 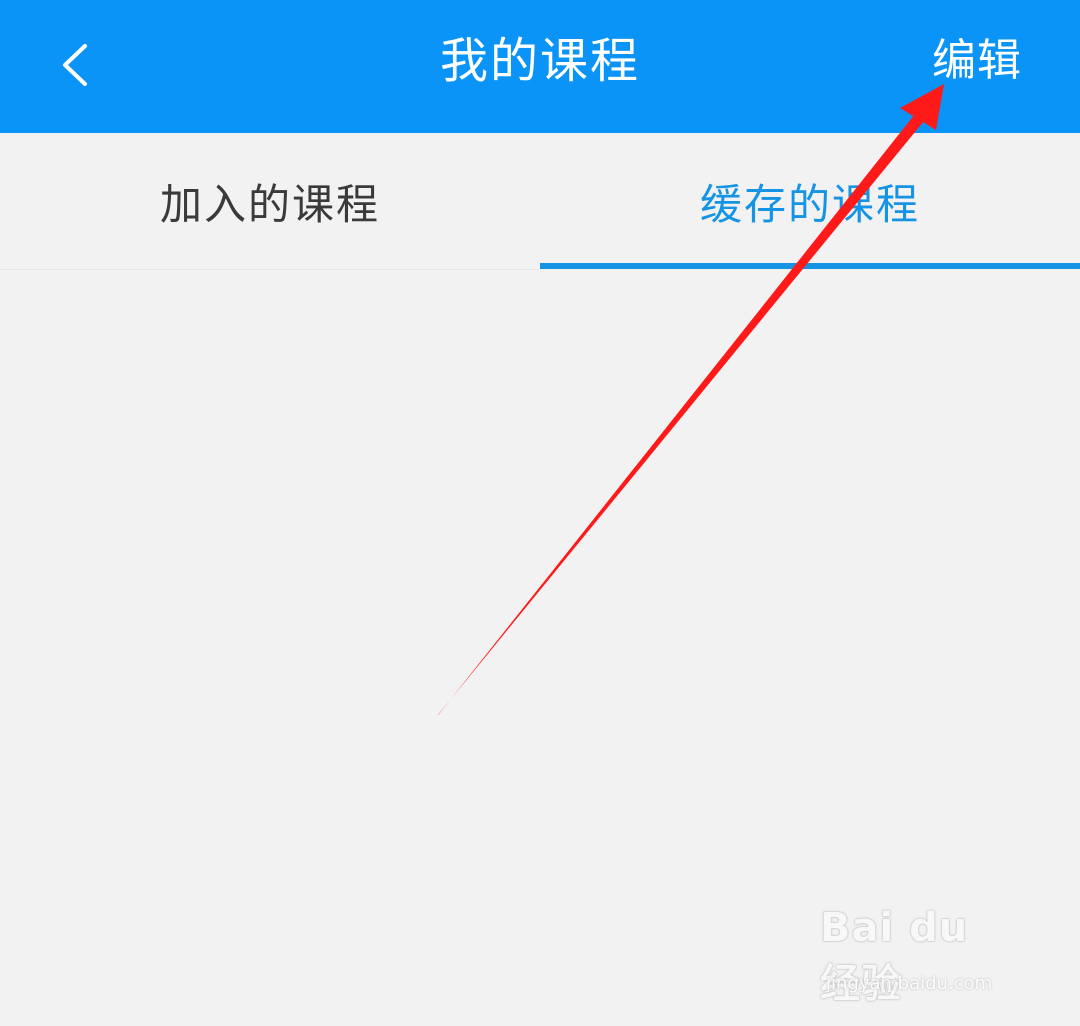 What do you see at coordinates (977, 61) in the screenshot?
I see `edit-button: 编辑` at bounding box center [977, 61].